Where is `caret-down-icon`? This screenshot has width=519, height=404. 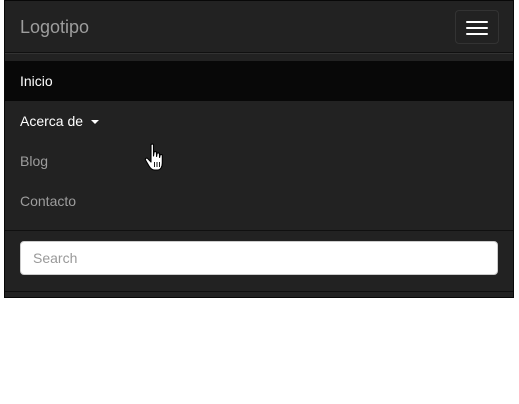 caret-down-icon is located at coordinates (94, 122).